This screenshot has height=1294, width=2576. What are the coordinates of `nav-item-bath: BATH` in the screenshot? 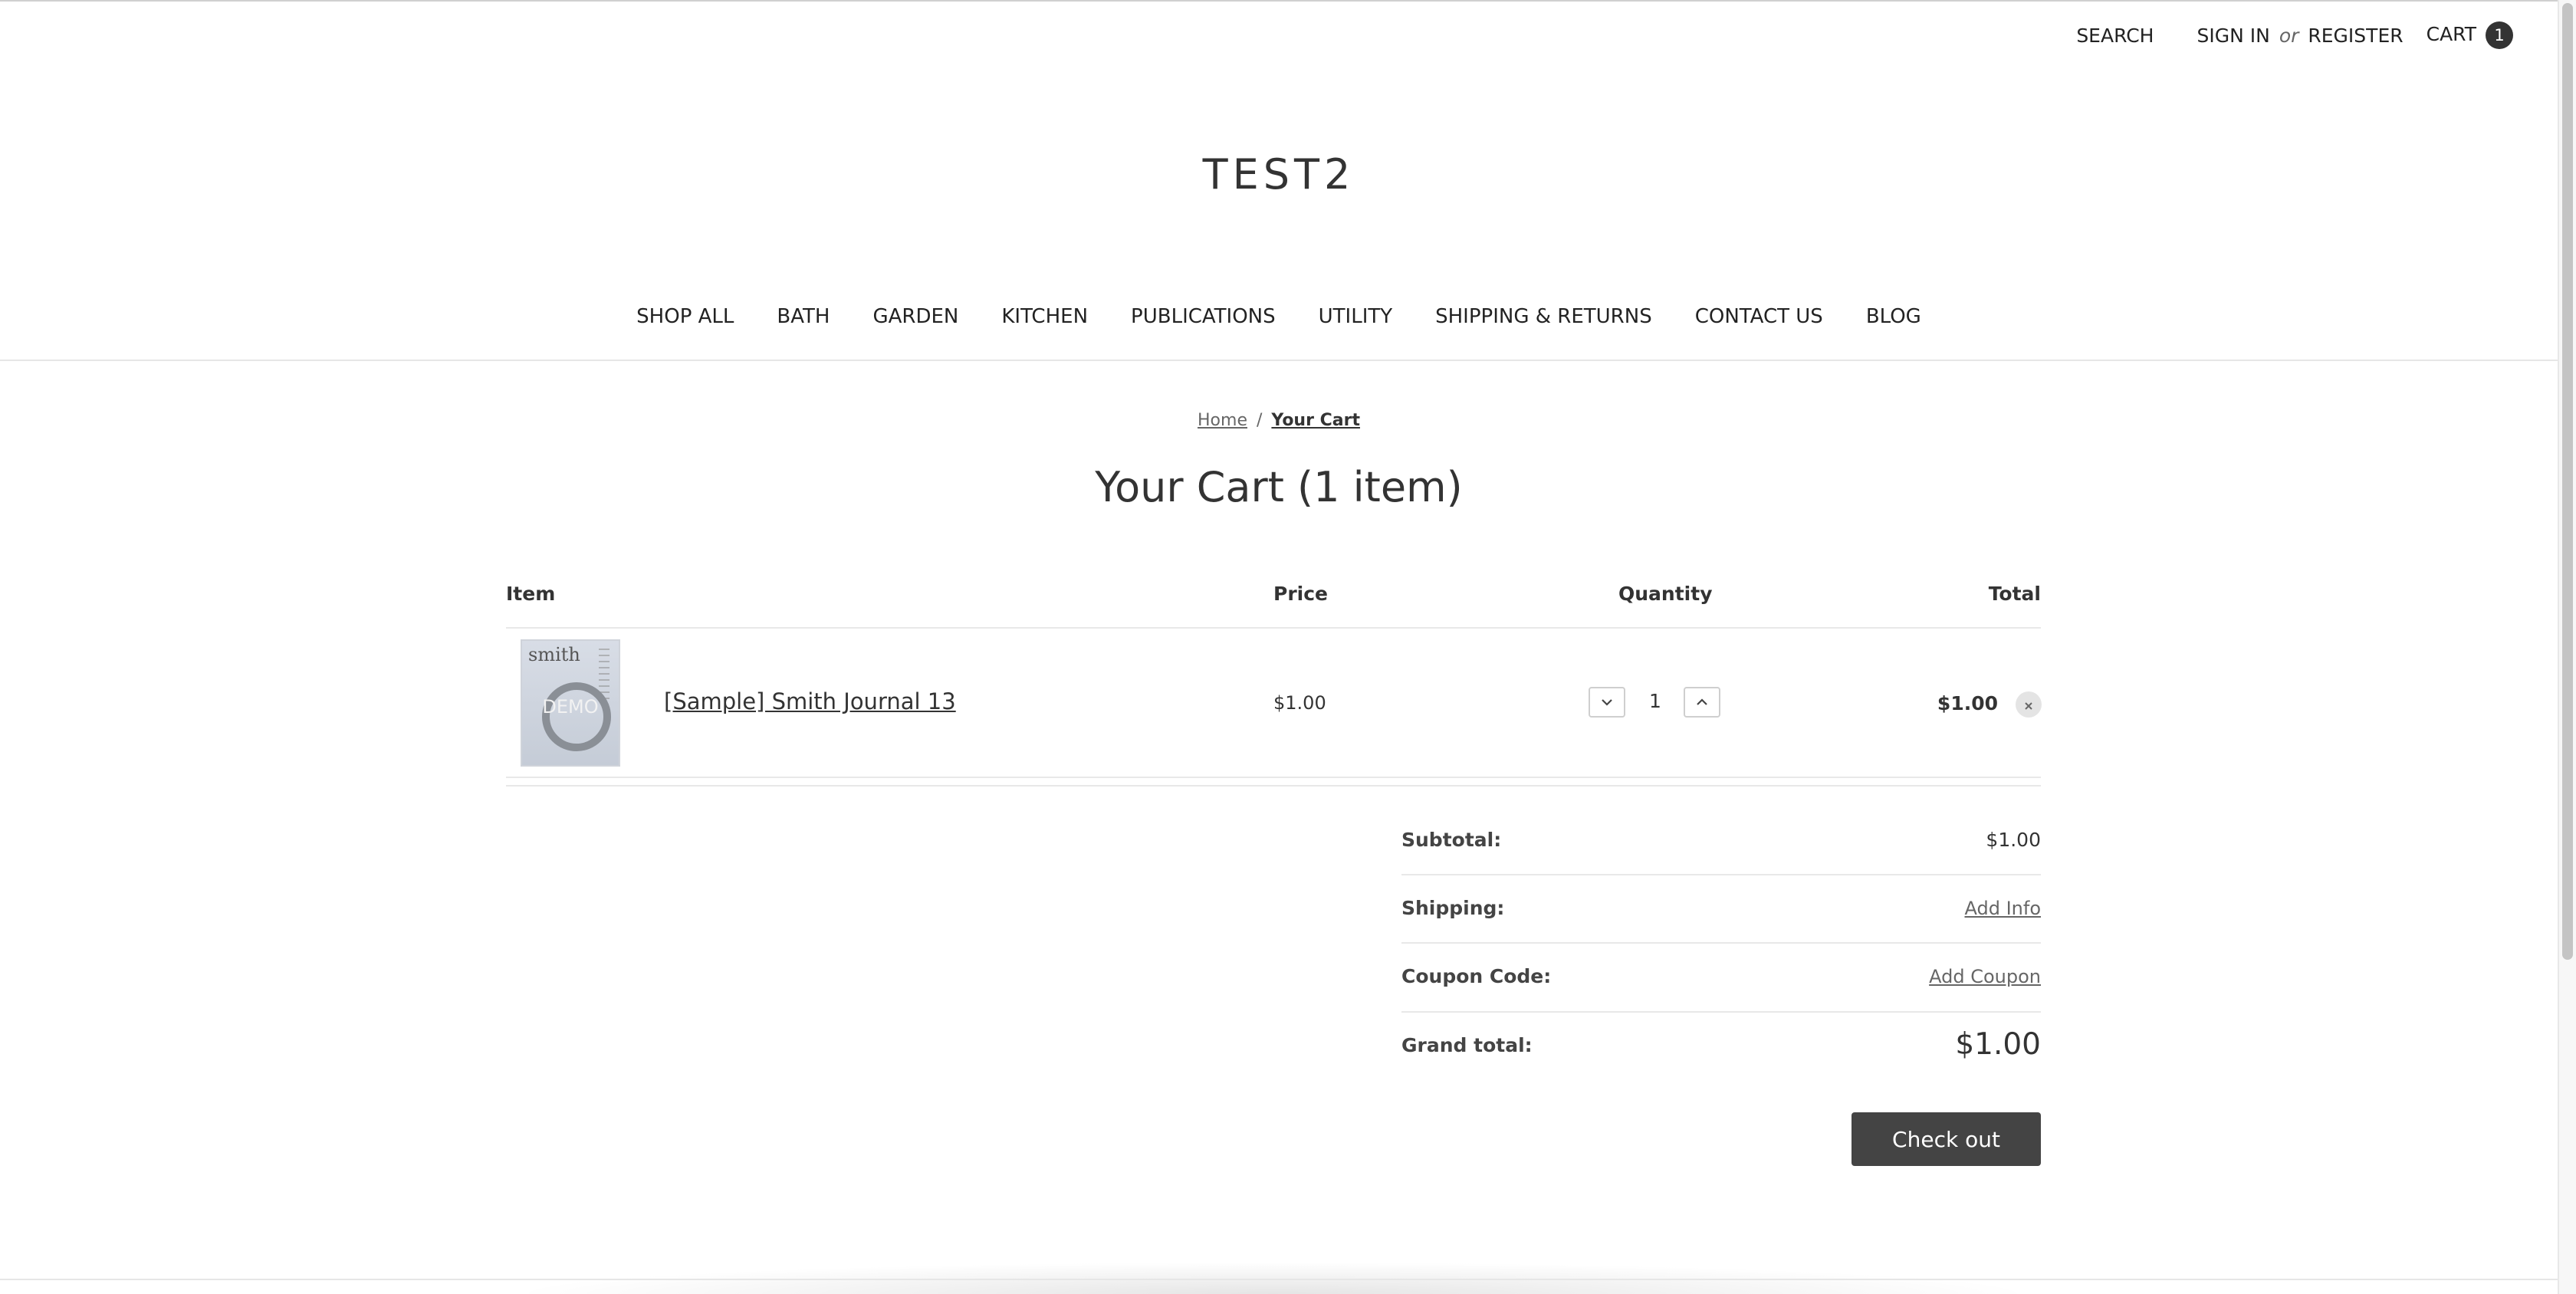 It's located at (803, 316).